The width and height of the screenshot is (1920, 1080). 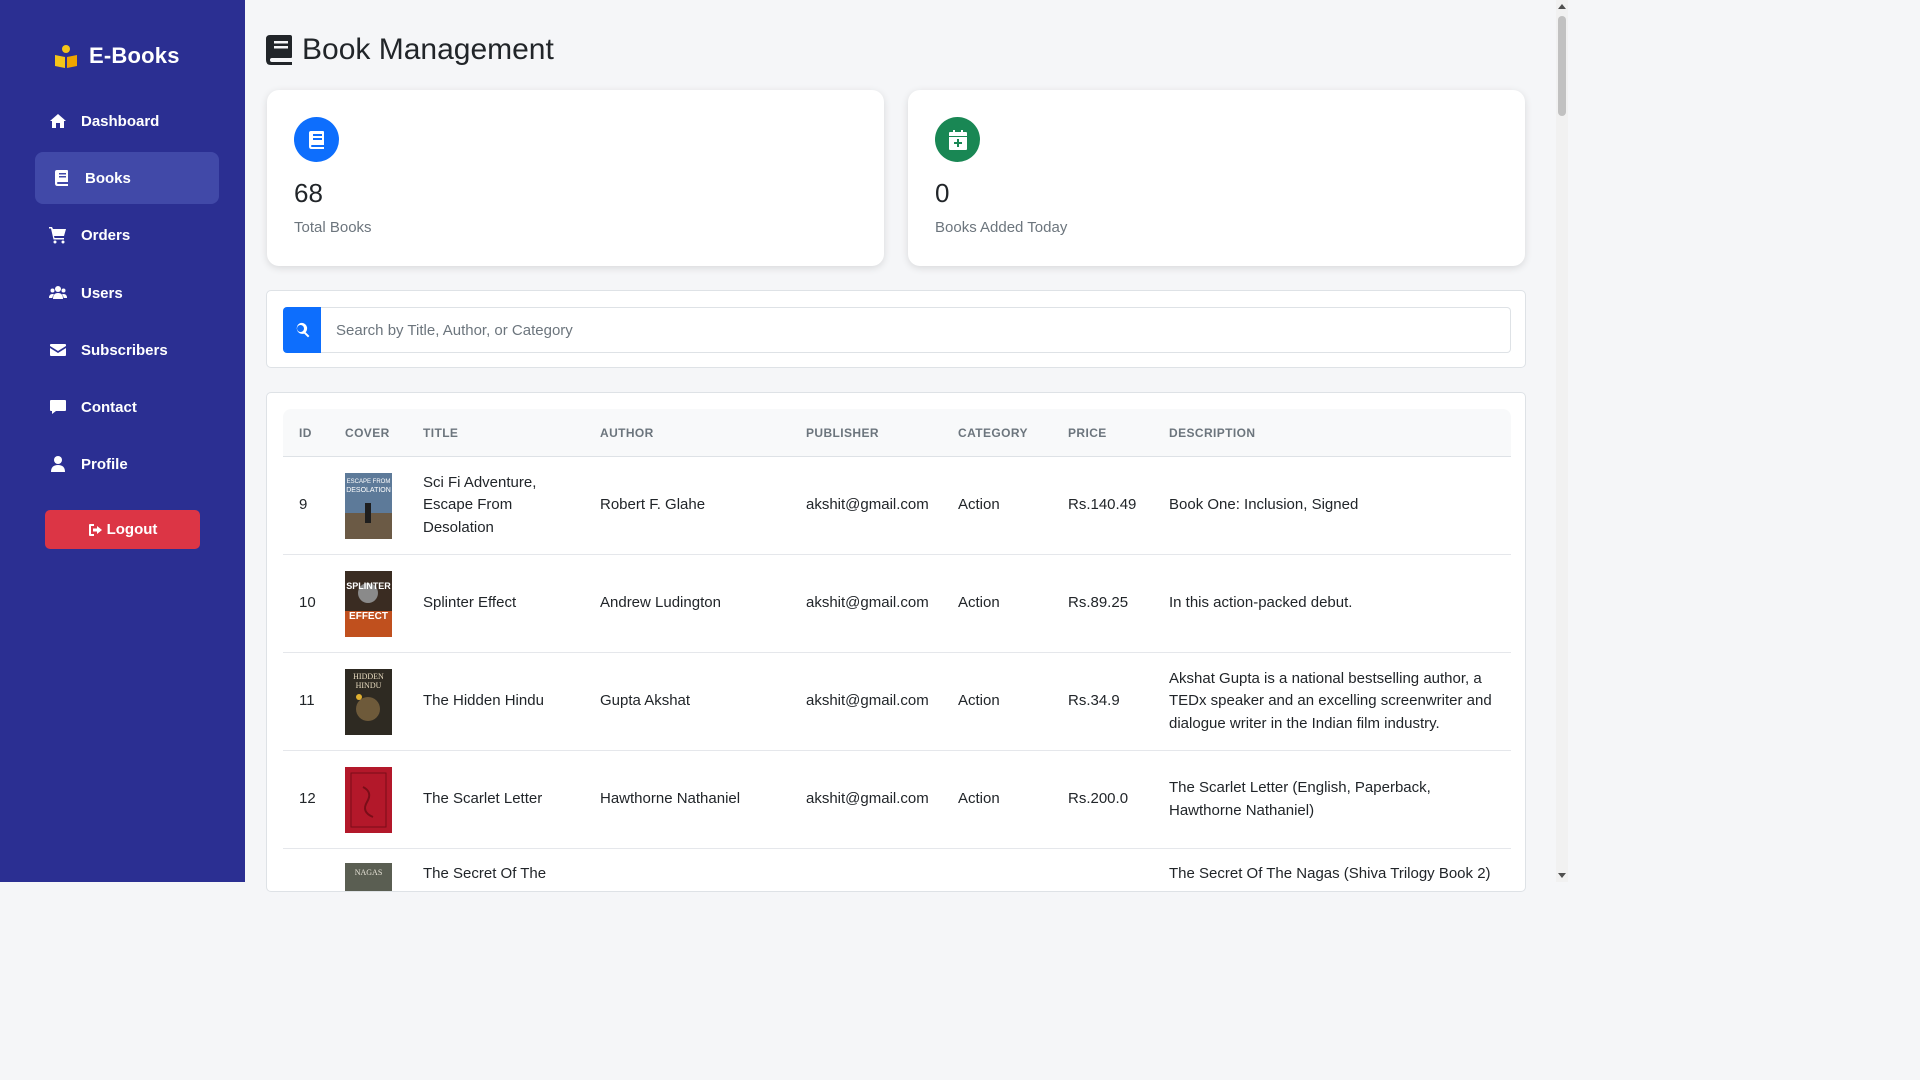 I want to click on sidebar-item-label: Dashboard, so click(x=120, y=121).